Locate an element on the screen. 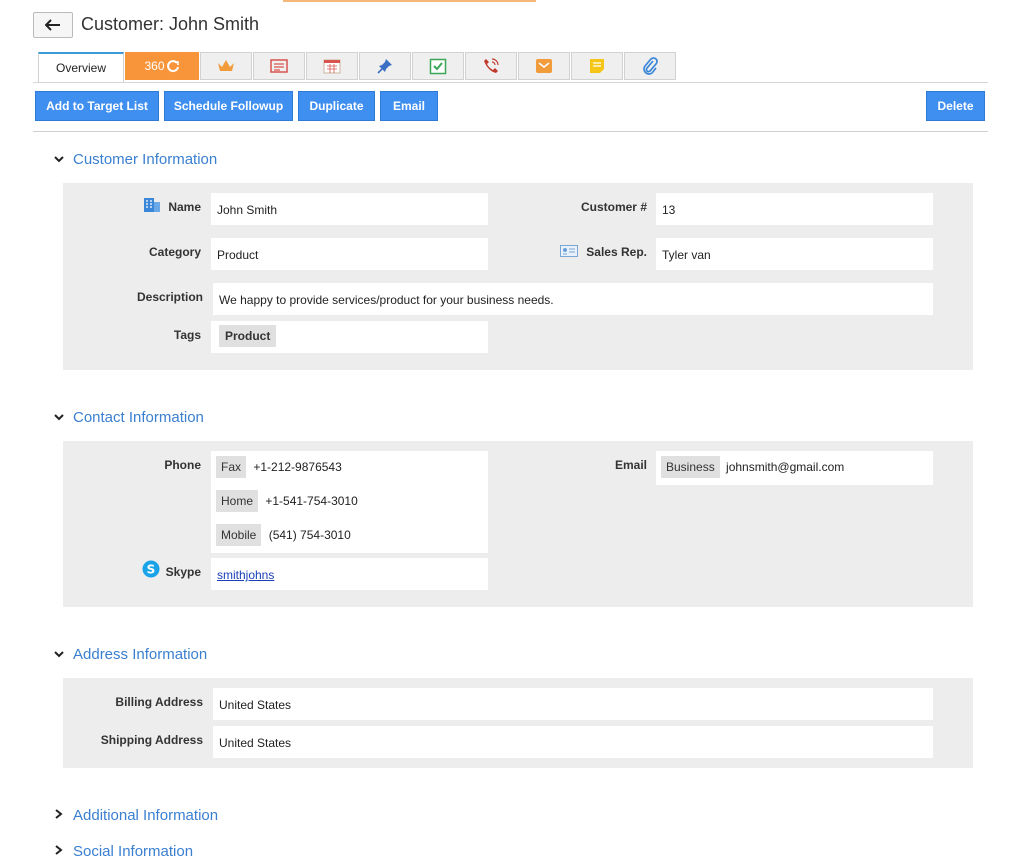 The width and height of the screenshot is (1009, 862). tab-invoice is located at coordinates (279, 66).